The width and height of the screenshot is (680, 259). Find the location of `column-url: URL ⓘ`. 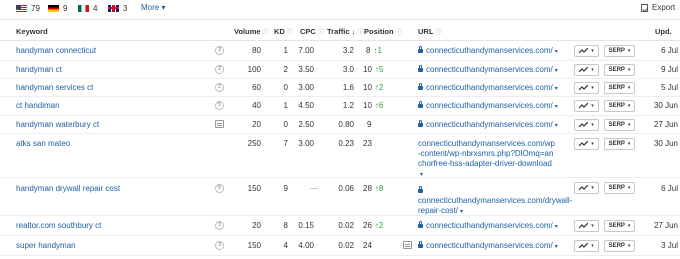

column-url: URL ⓘ is located at coordinates (429, 31).